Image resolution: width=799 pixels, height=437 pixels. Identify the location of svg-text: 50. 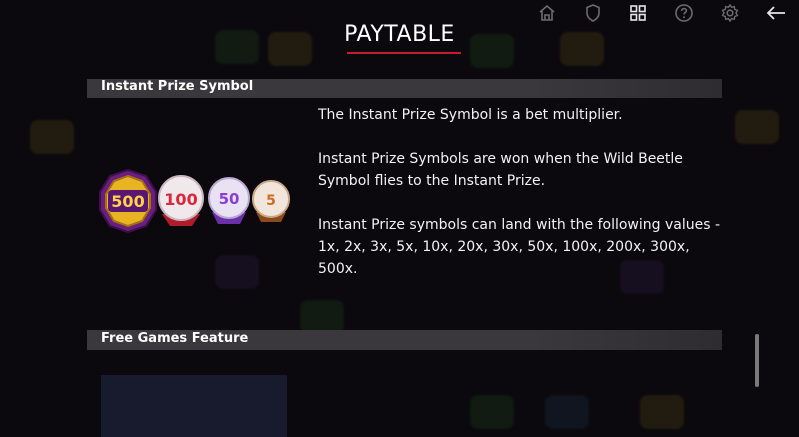
(229, 199).